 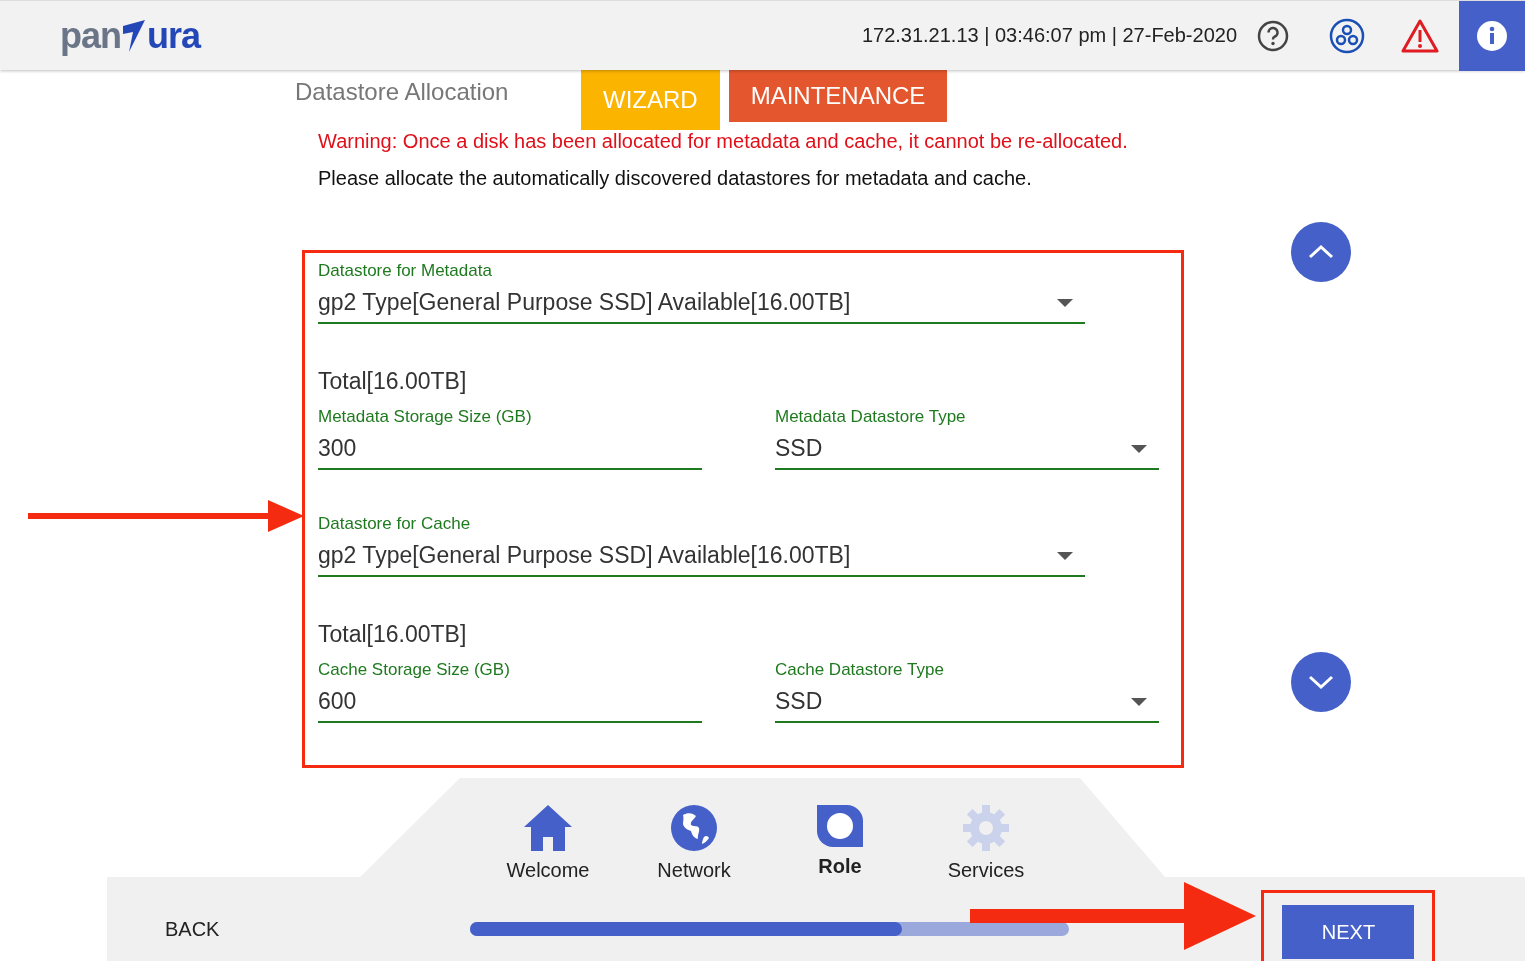 What do you see at coordinates (337, 701) in the screenshot?
I see `field-value: 600` at bounding box center [337, 701].